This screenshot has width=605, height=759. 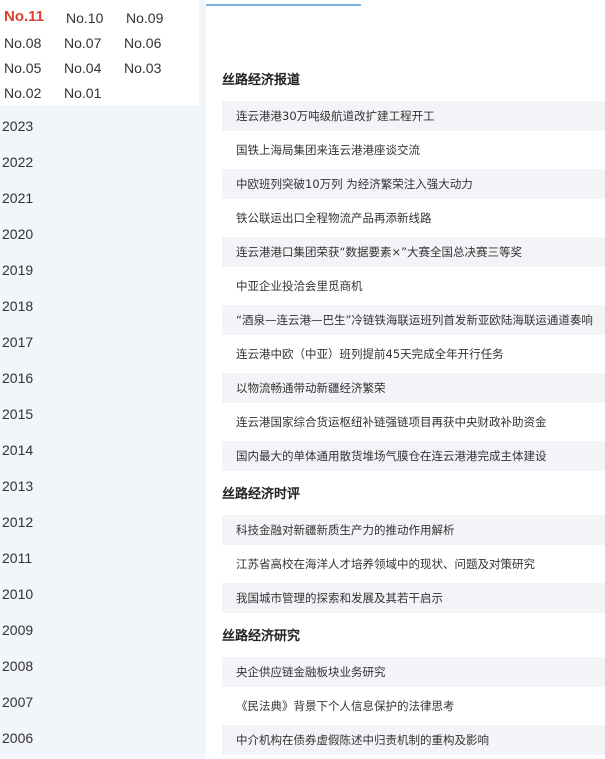 What do you see at coordinates (261, 636) in the screenshot?
I see `section-title: 丝路经济研究` at bounding box center [261, 636].